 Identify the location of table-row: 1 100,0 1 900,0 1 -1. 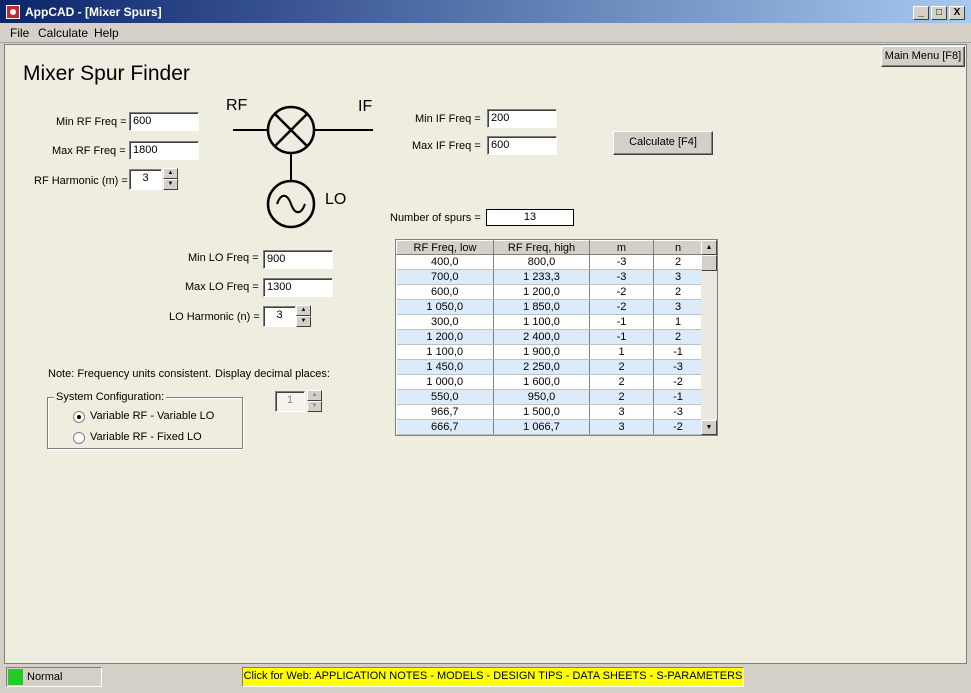
(549, 352).